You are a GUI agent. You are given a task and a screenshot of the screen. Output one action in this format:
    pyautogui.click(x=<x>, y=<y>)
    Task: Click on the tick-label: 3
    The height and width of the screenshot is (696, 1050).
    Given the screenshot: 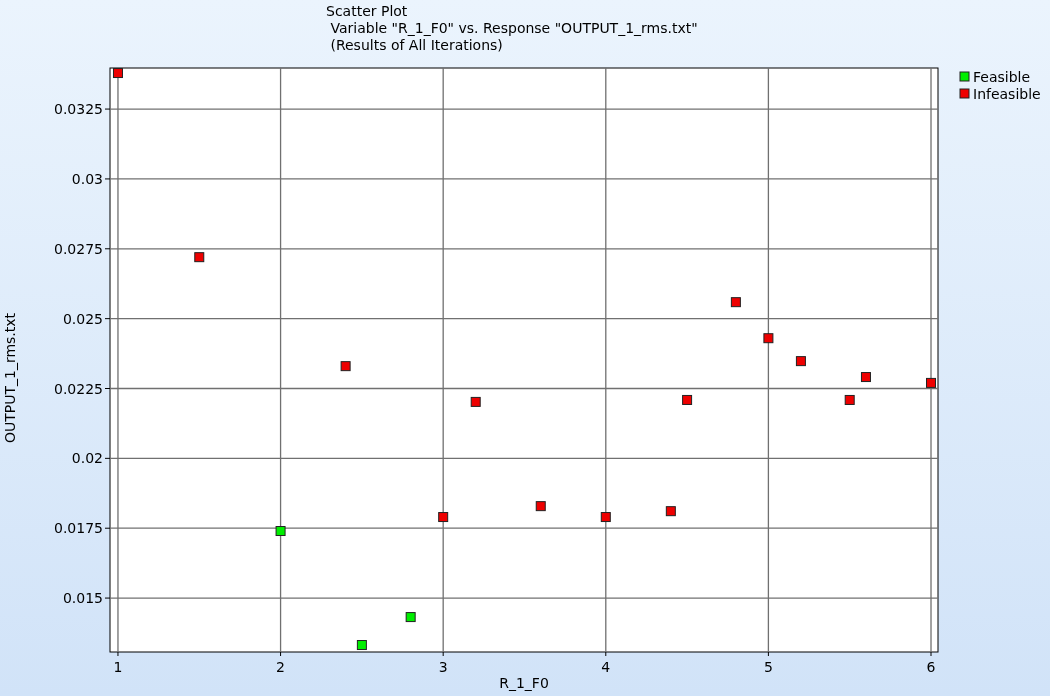 What is the action you would take?
    pyautogui.click(x=443, y=667)
    